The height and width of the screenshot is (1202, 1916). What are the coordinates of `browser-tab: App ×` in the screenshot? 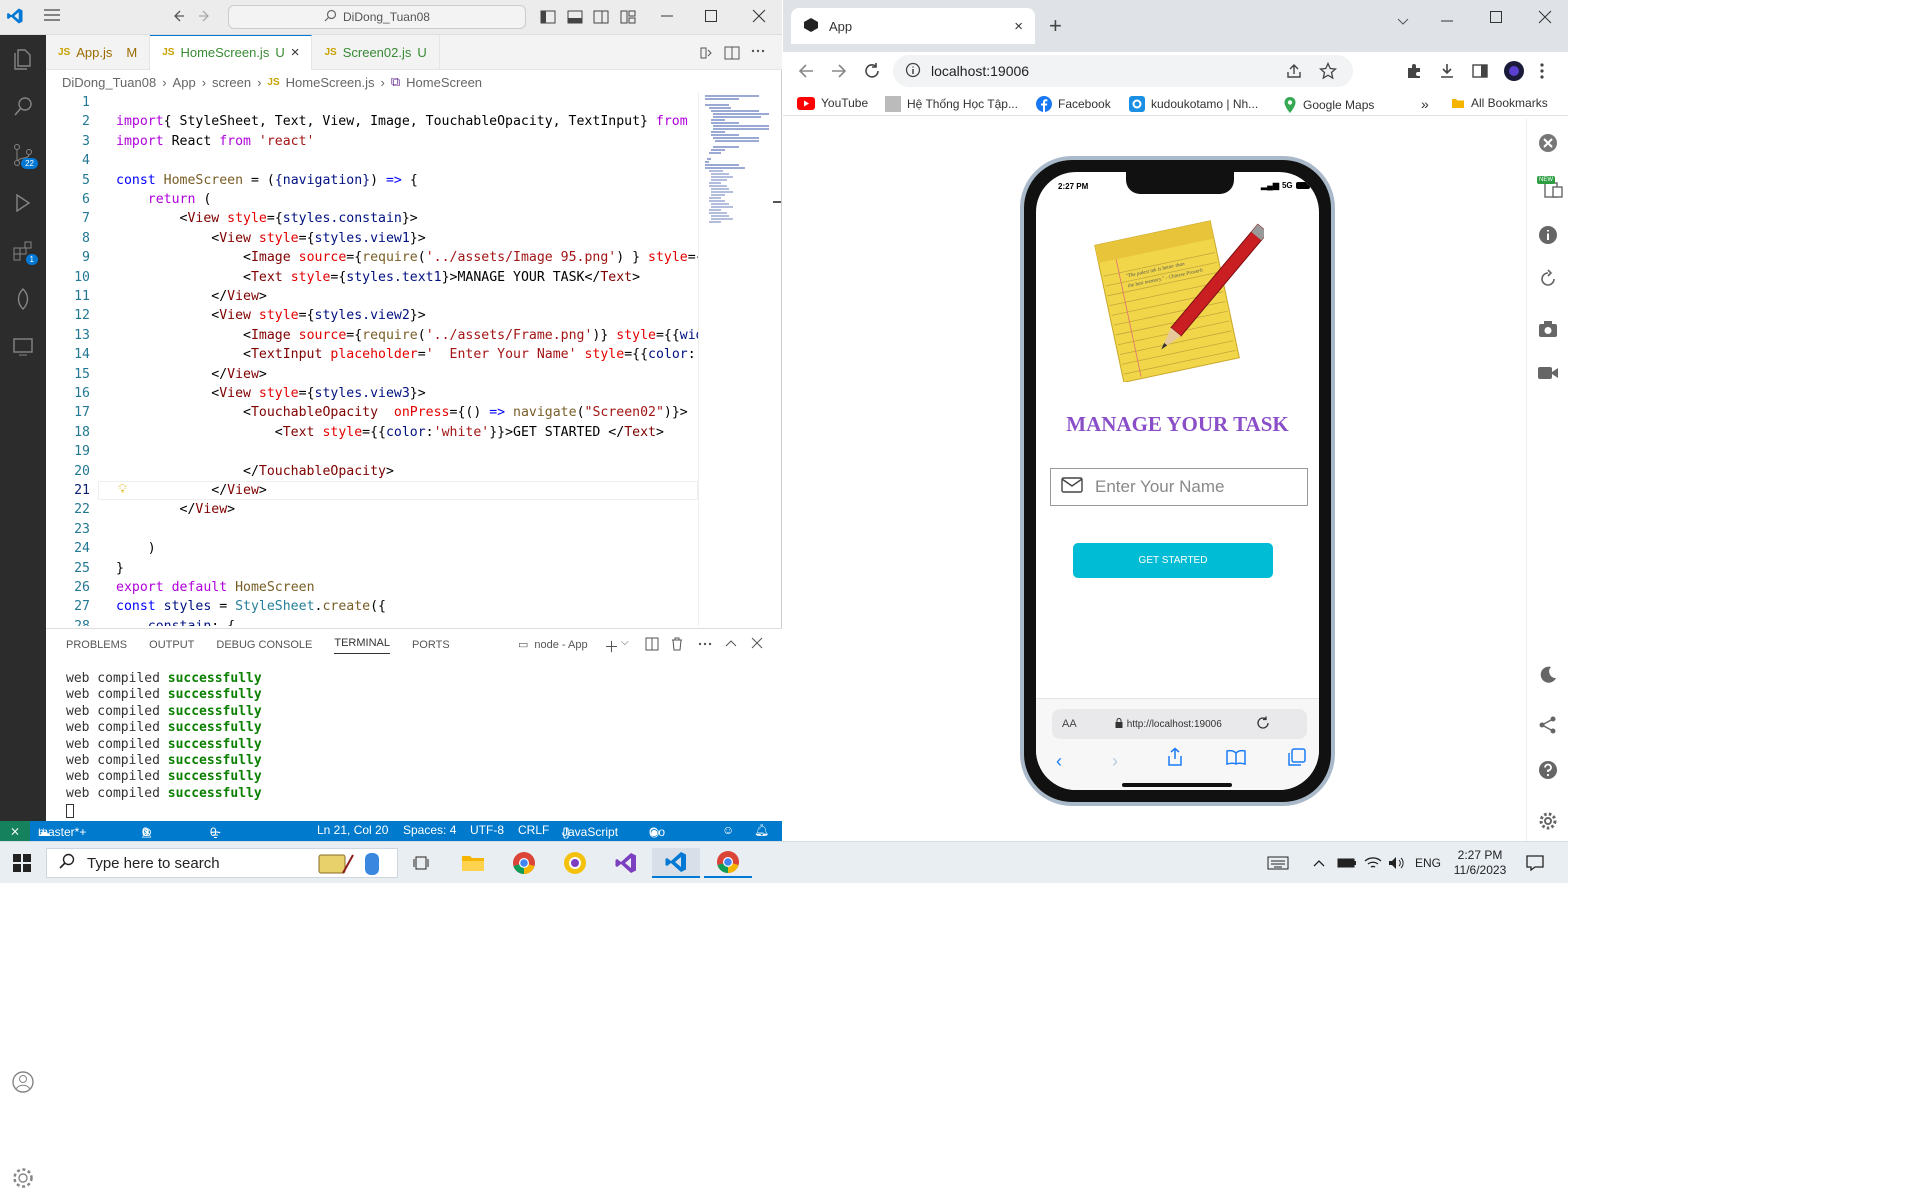 It's located at (913, 26).